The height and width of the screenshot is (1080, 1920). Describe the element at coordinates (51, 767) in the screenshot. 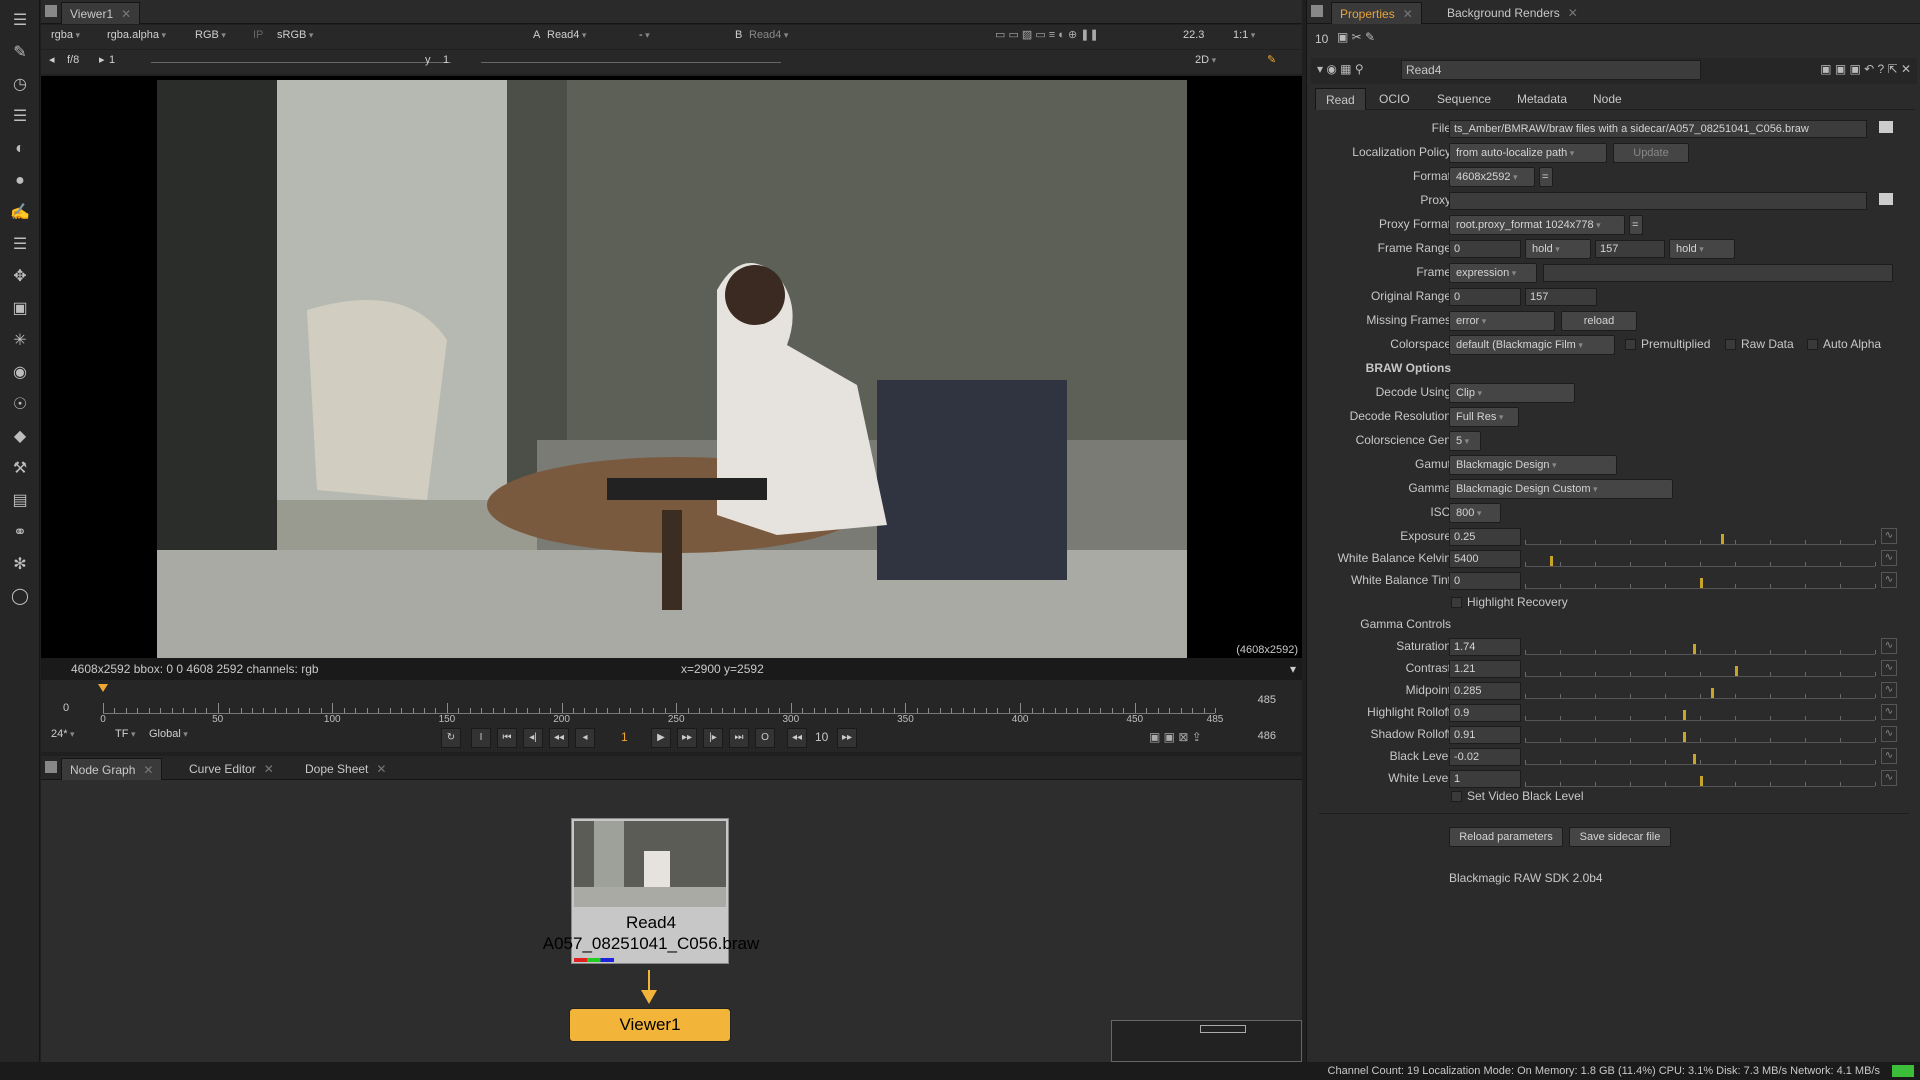

I see `panel-menu-icon` at that location.